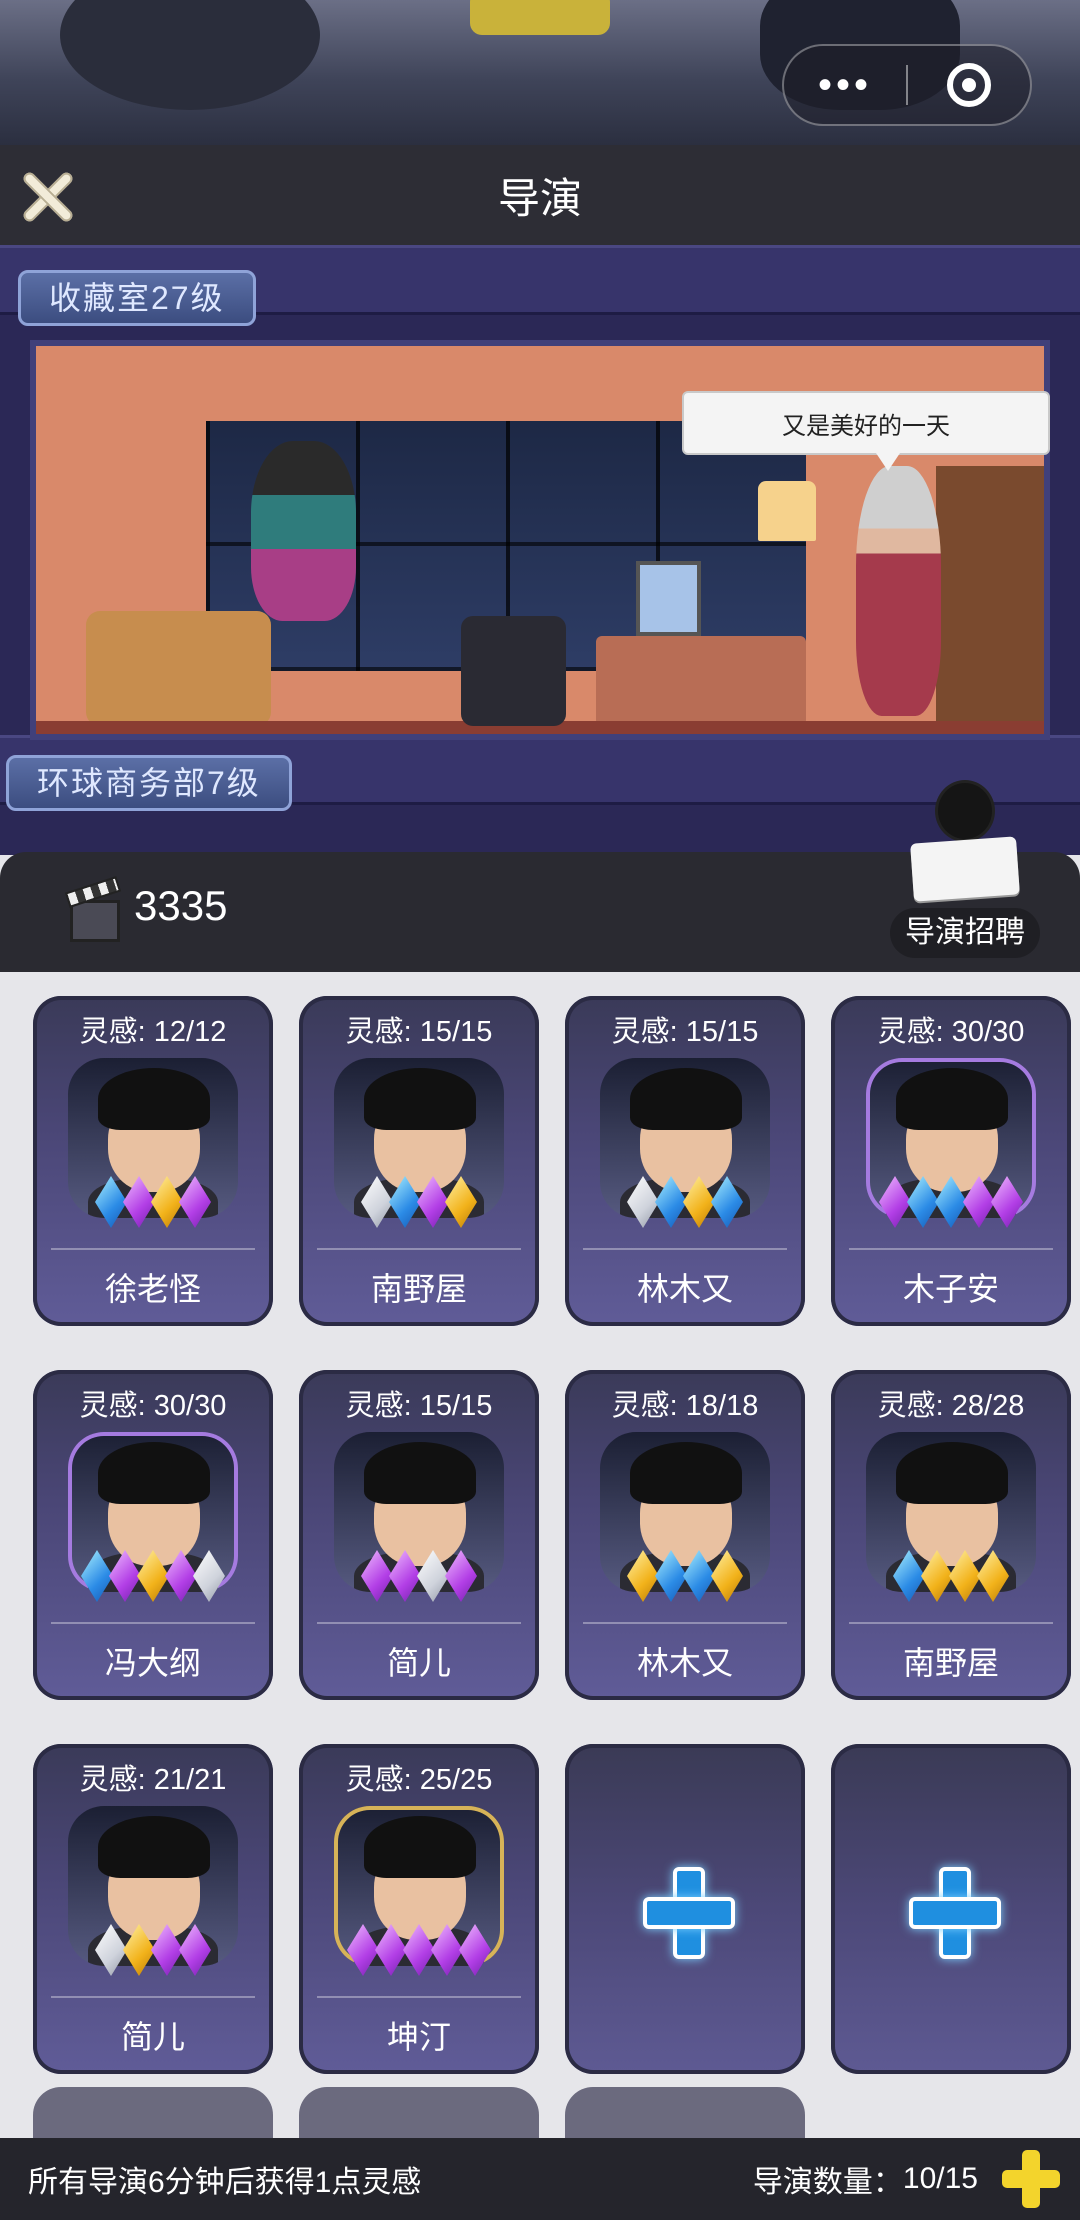 The height and width of the screenshot is (2220, 1080). What do you see at coordinates (898, 591) in the screenshot?
I see `old-man-character` at bounding box center [898, 591].